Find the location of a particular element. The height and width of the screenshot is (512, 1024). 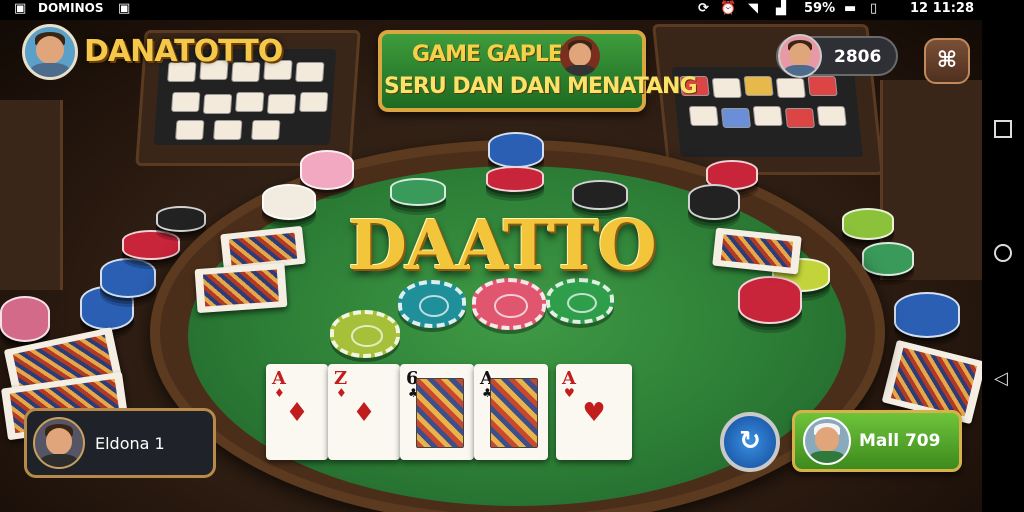

hand-card: A ♦ ♦ is located at coordinates (297, 412).